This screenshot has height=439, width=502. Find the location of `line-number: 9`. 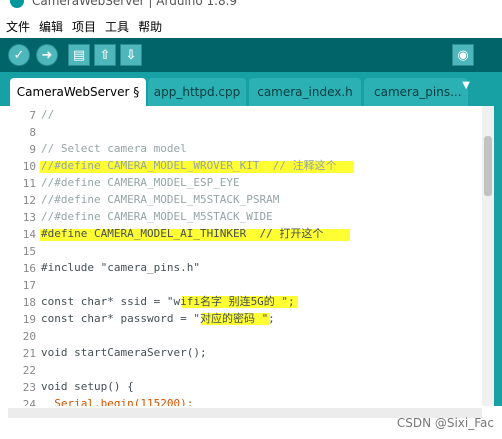

line-number: 9 is located at coordinates (32, 149).